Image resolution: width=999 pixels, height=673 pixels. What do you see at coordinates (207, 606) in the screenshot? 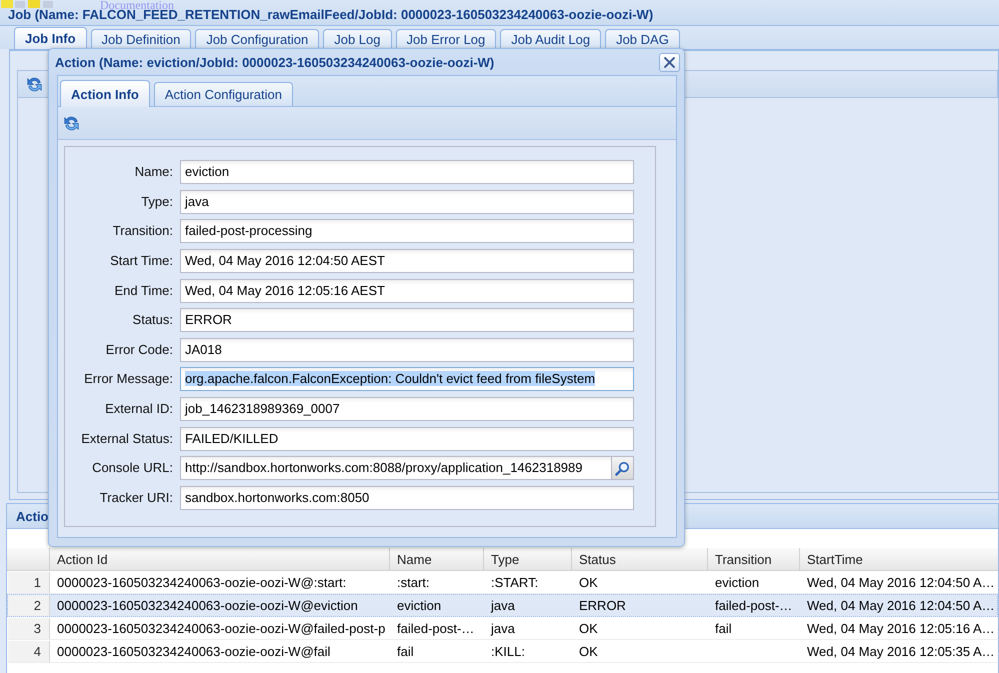
I see `table-cell-text: 0000023-160503234240063-oozie-oozi-W@eviction` at bounding box center [207, 606].